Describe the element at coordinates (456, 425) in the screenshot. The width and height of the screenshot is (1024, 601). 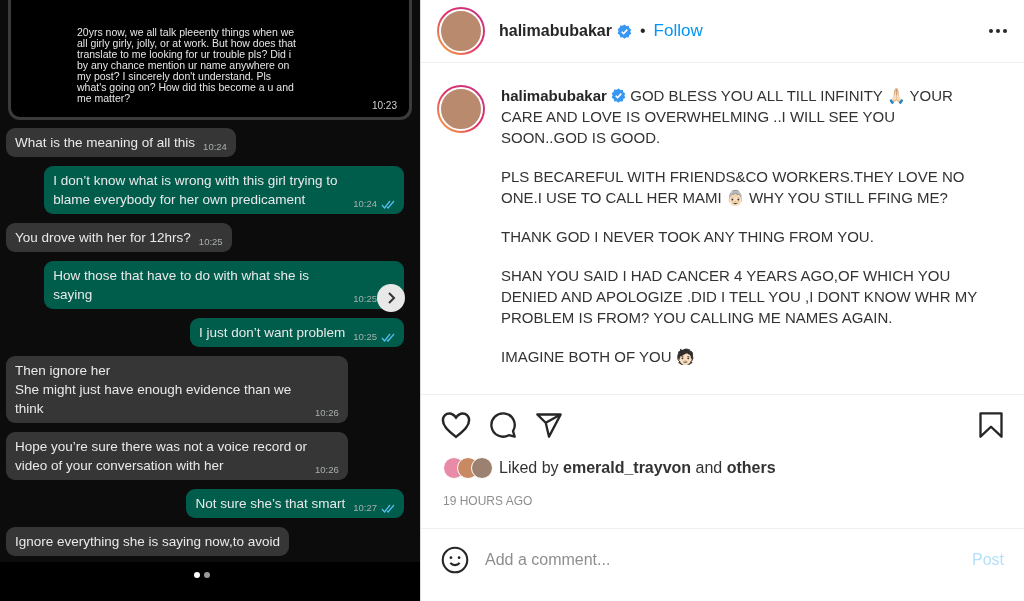
I see `heart-icon` at that location.